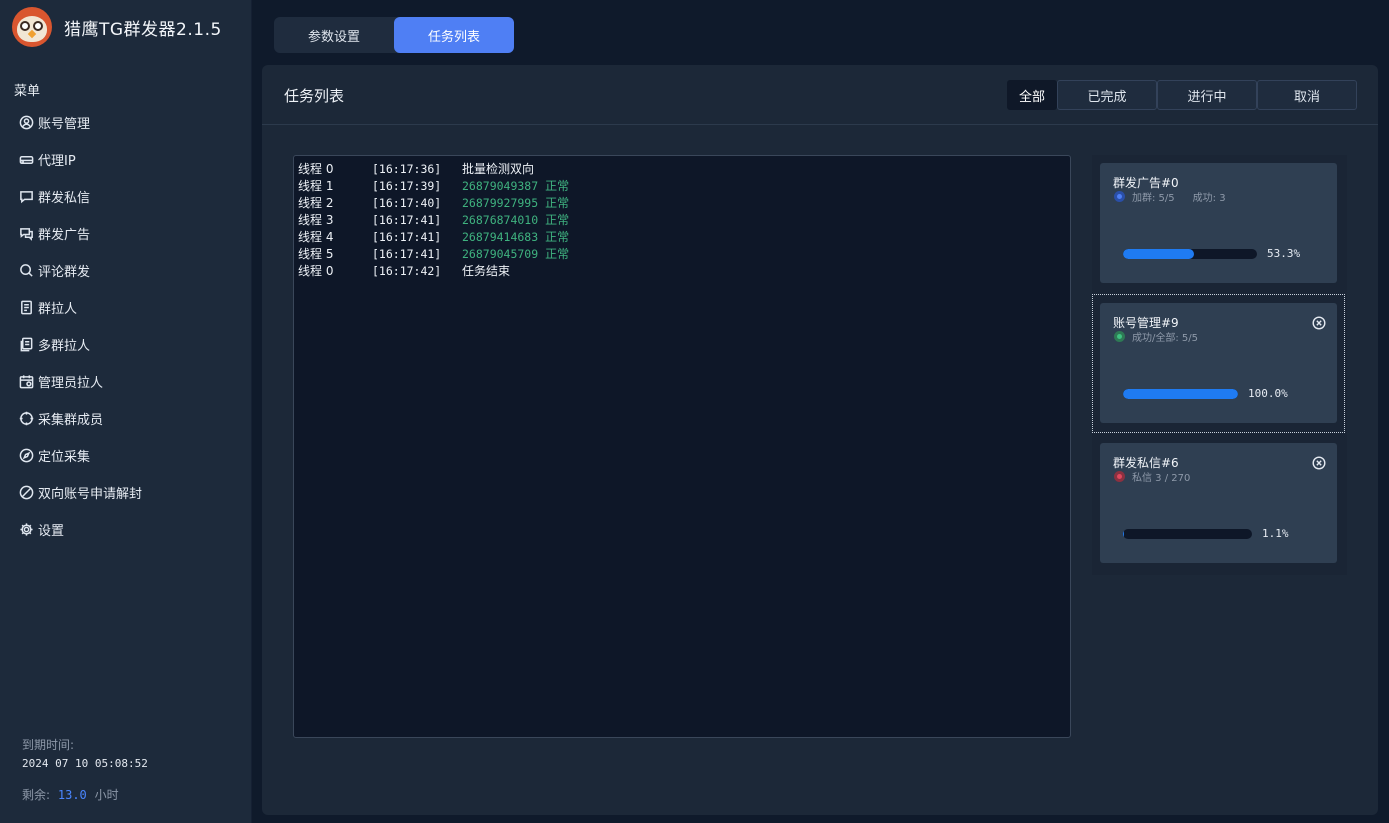 Image resolution: width=1389 pixels, height=823 pixels. I want to click on filter-group: 全部 已完成 进行中 取消, so click(1182, 95).